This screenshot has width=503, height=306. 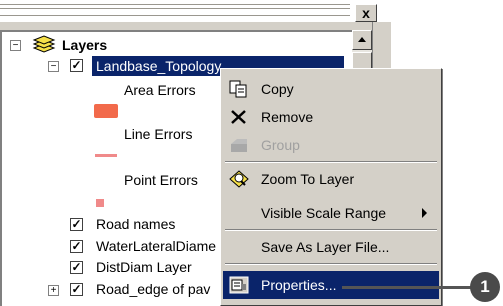 I want to click on remove-icon, so click(x=238, y=117).